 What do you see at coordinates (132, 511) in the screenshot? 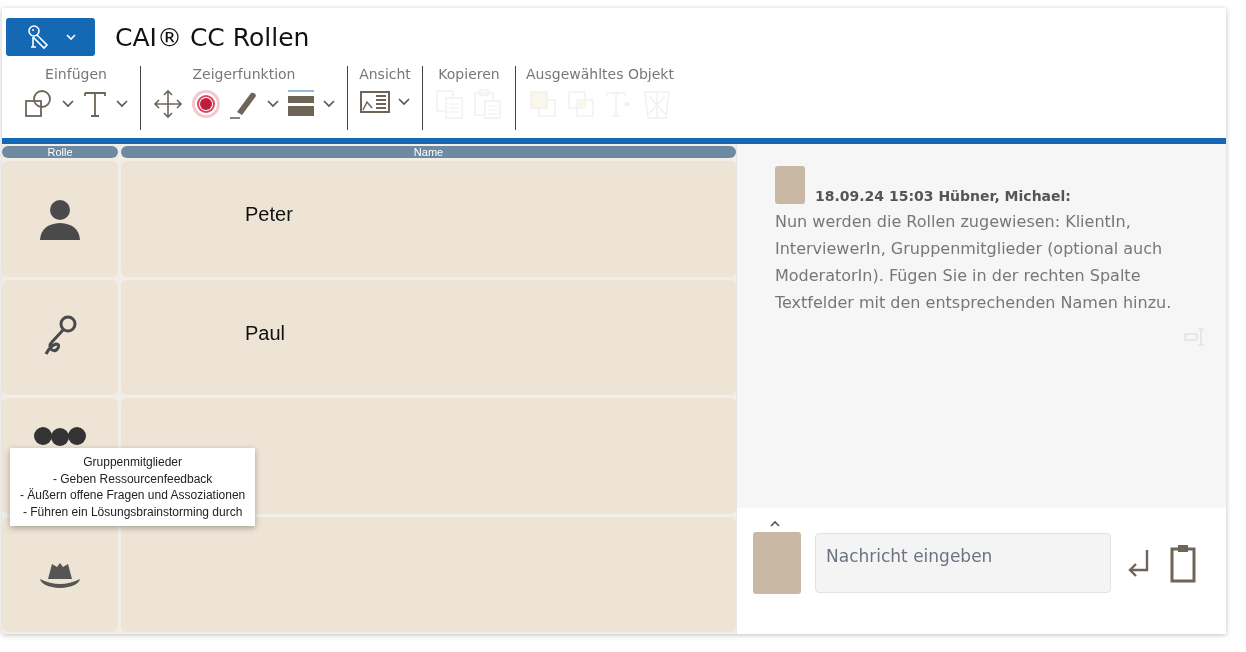
I see `tooltip-line: - Führen ein Lösungsbrainstorming durch` at bounding box center [132, 511].